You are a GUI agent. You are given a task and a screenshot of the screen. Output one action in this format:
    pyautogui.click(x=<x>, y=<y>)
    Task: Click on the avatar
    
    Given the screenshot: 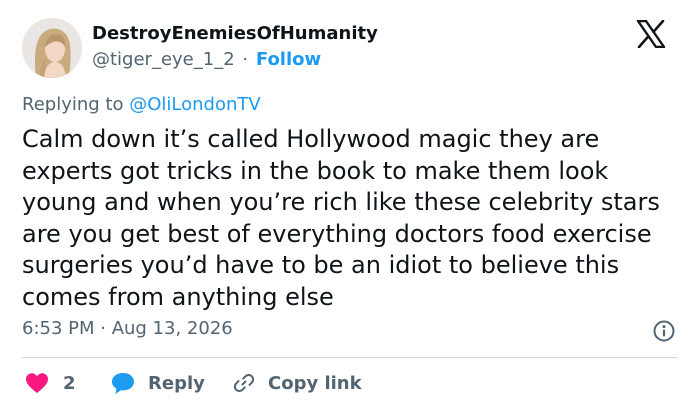 What is the action you would take?
    pyautogui.click(x=52, y=48)
    